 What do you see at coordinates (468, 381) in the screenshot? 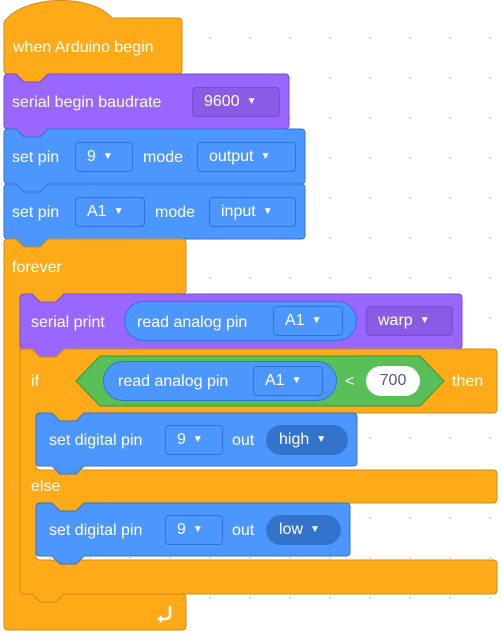
I see `then-label: then` at bounding box center [468, 381].